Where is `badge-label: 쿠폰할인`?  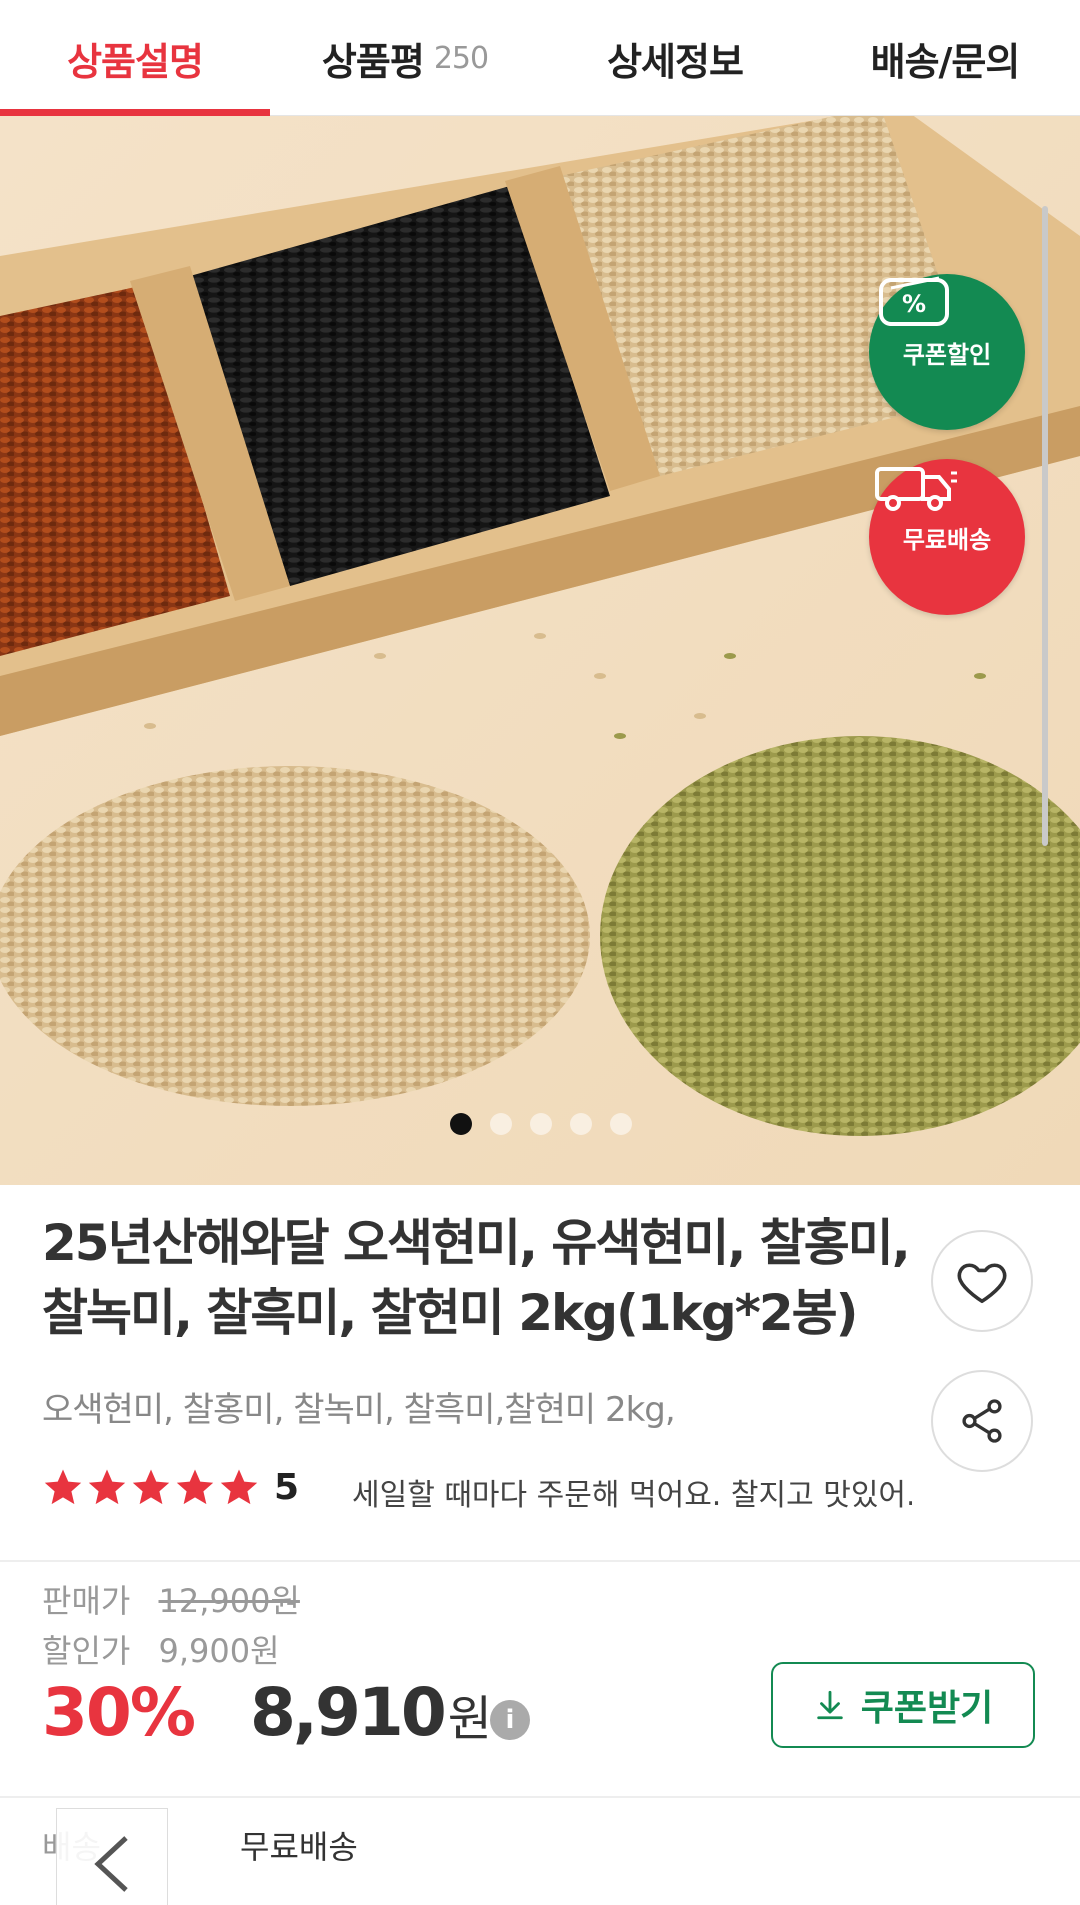 badge-label: 쿠폰할인 is located at coordinates (947, 354).